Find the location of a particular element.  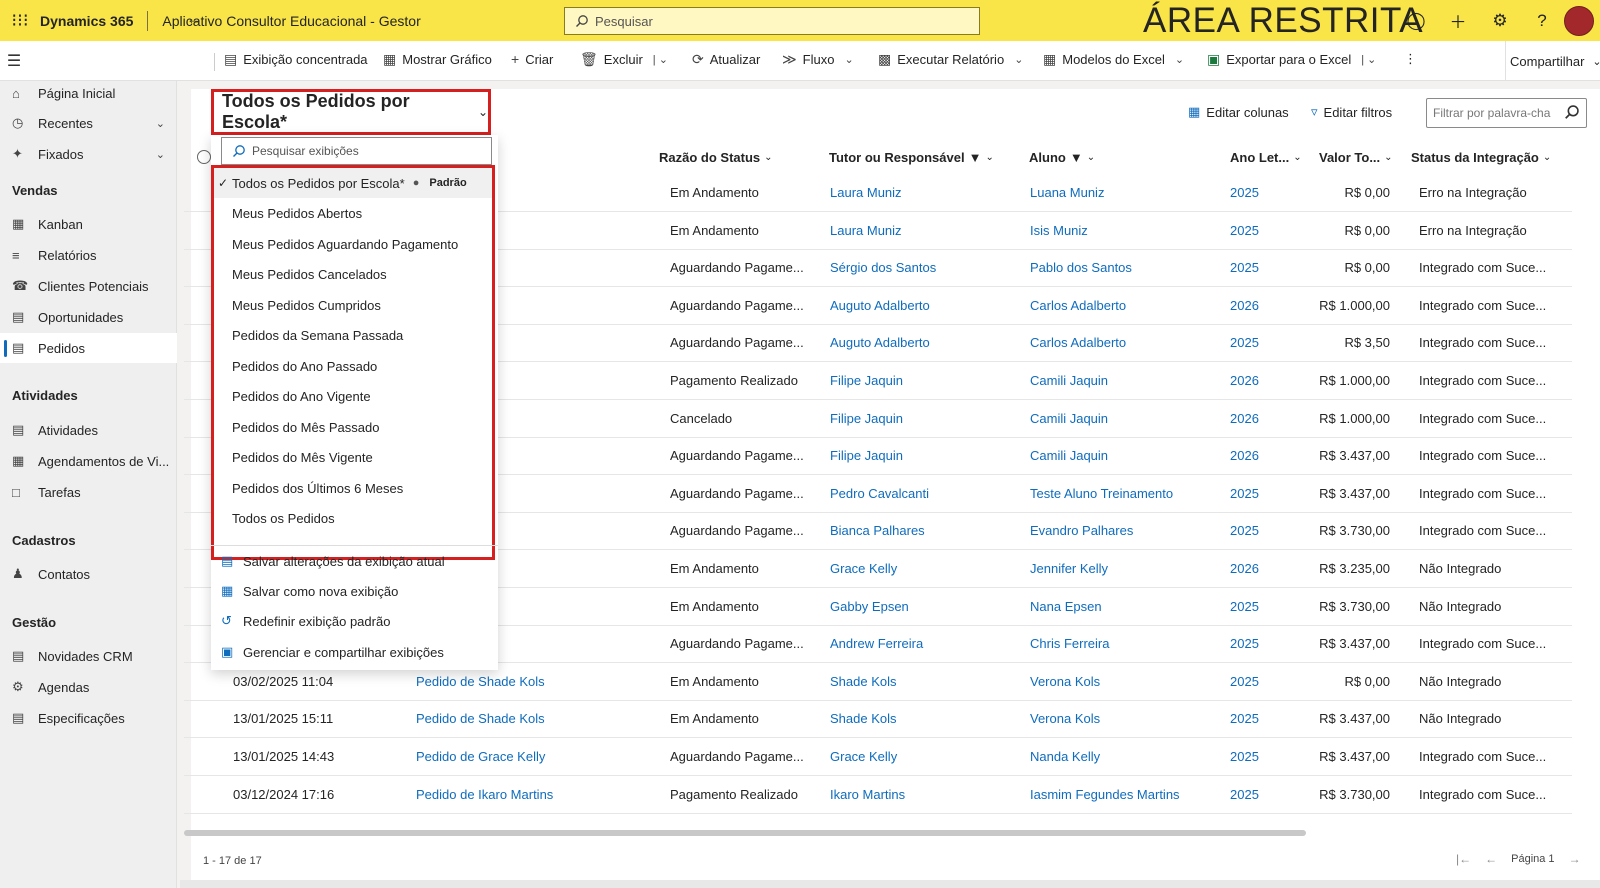

cell-tutor: Andrew Ferreira is located at coordinates (876, 643).